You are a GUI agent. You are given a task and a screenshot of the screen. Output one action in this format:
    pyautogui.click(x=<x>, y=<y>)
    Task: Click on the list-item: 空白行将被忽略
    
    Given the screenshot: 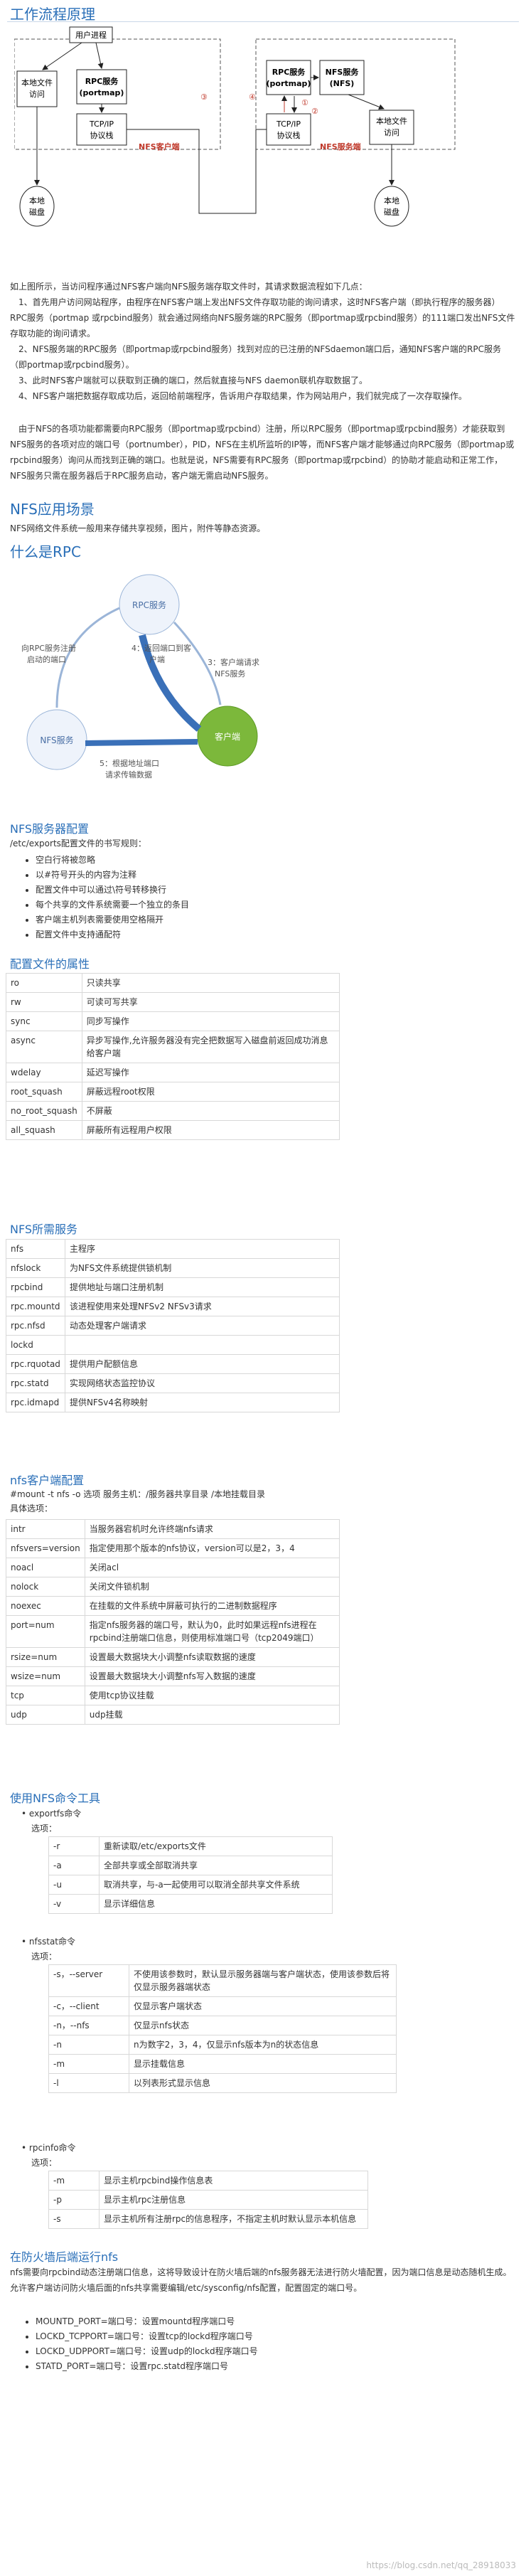 What is the action you would take?
    pyautogui.click(x=112, y=860)
    